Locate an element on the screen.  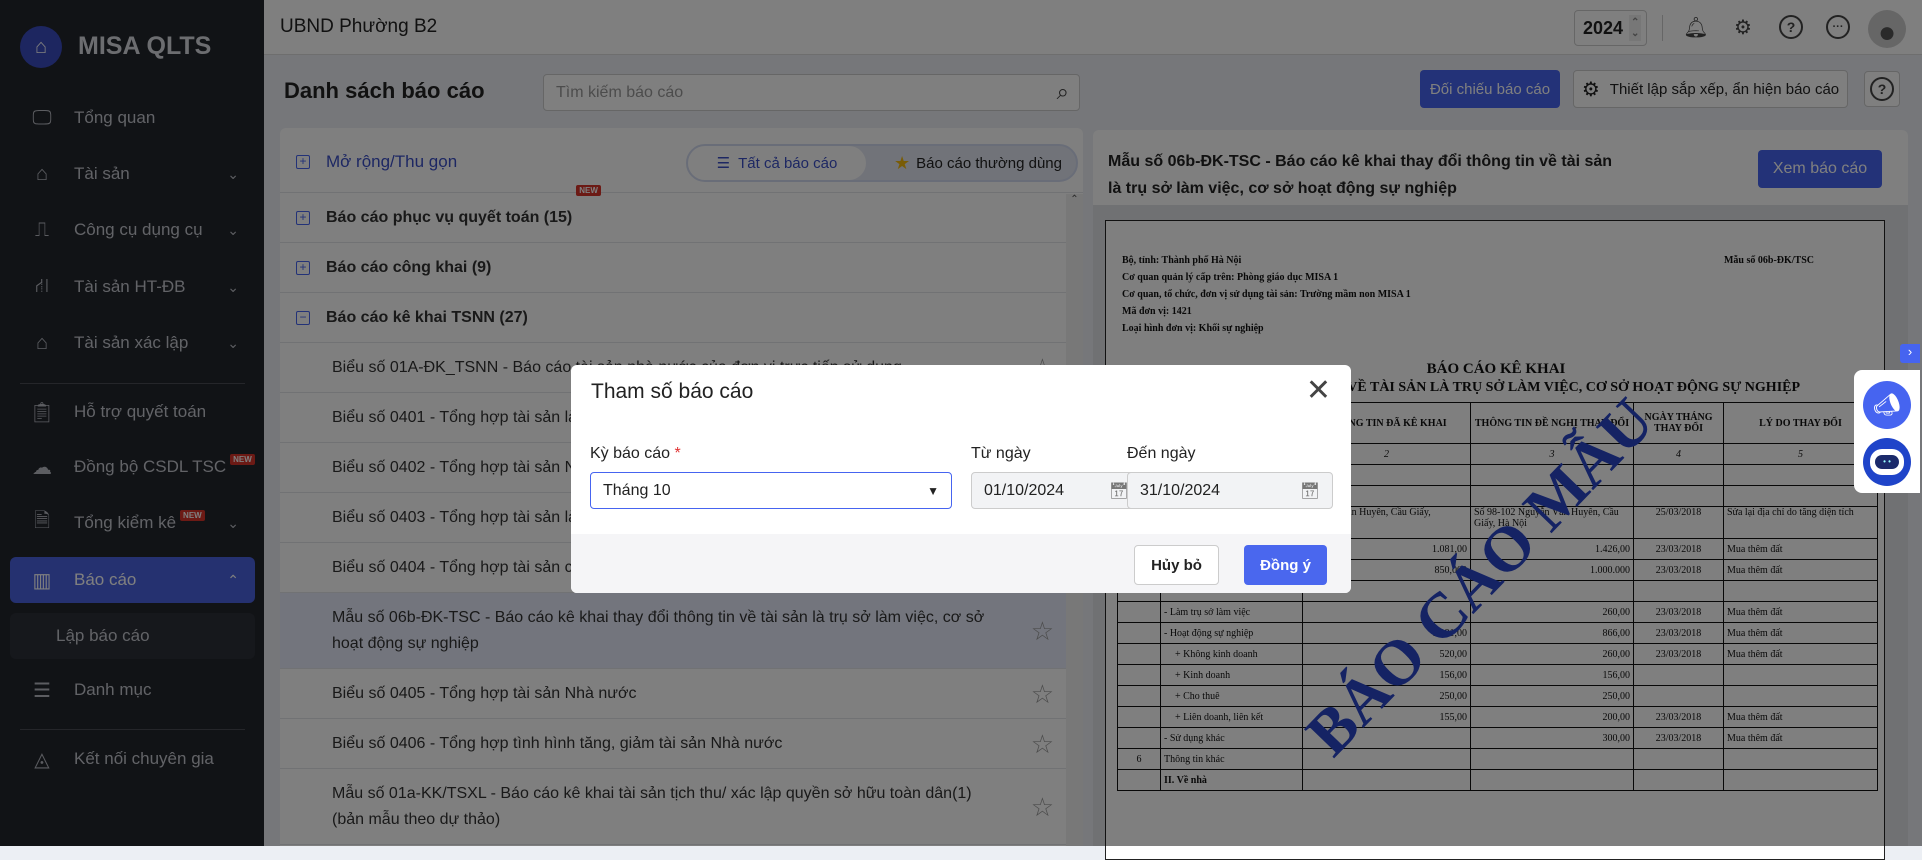
dialog-footer: Hủy bỏ Đồng ý is located at coordinates (961, 563).